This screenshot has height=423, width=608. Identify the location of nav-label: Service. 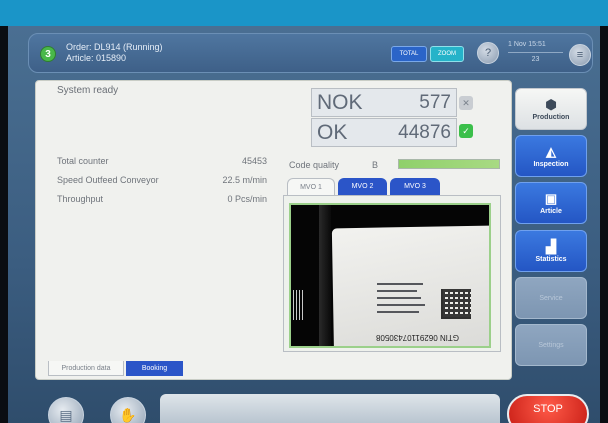
(551, 298).